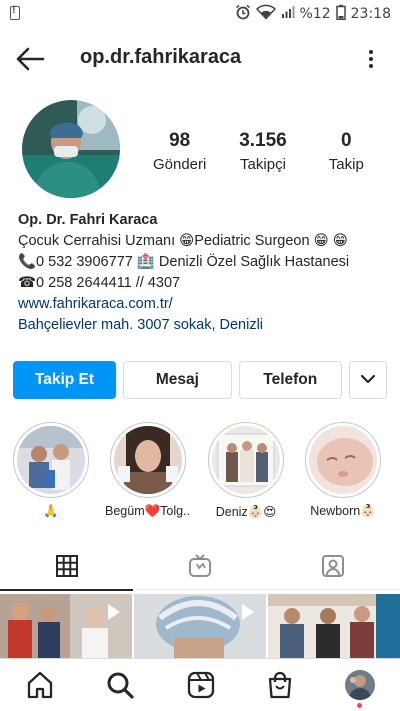  What do you see at coordinates (200, 474) in the screenshot?
I see `story-highlights: 🙏 Begüm❤️Tolg... Deniz👶🏻😍 Newborn👶🏻` at bounding box center [200, 474].